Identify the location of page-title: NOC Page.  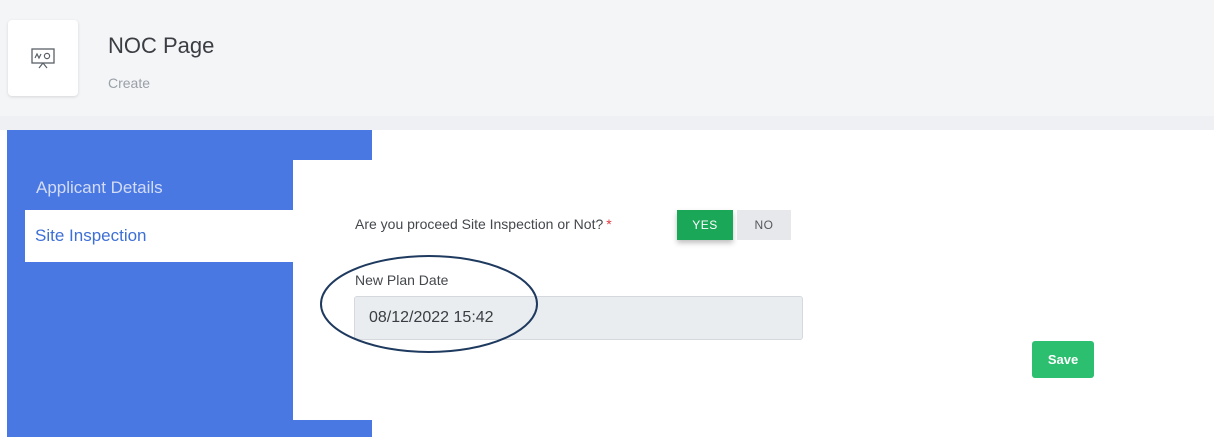
(161, 45).